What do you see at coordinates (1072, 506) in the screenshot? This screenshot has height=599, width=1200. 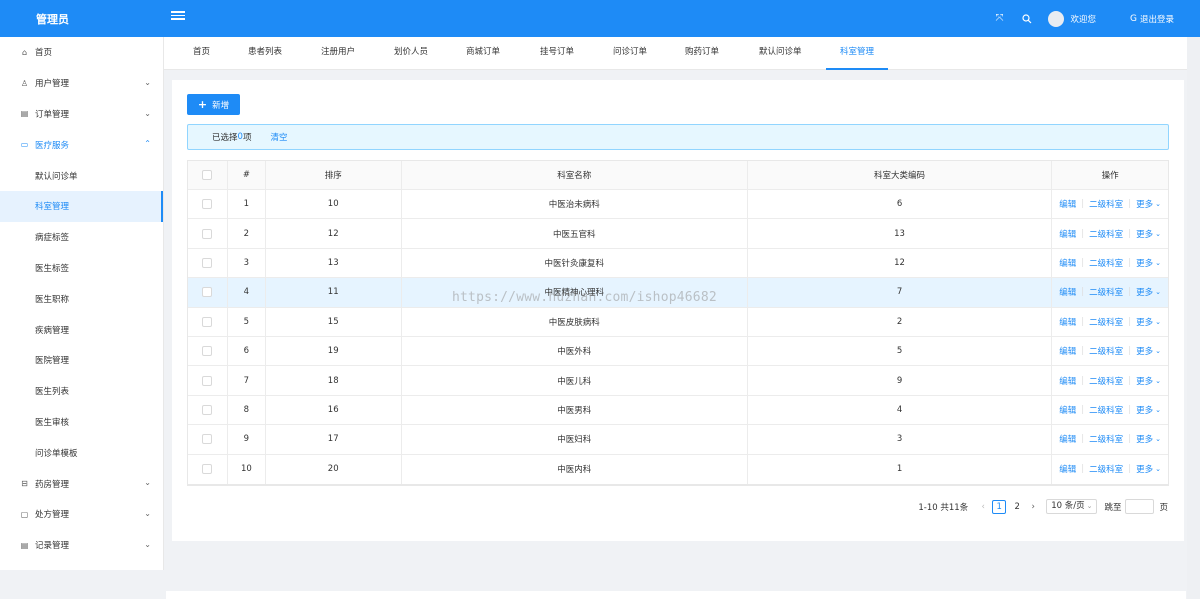 I see `page-size-select: 10 条/页 ⌄` at bounding box center [1072, 506].